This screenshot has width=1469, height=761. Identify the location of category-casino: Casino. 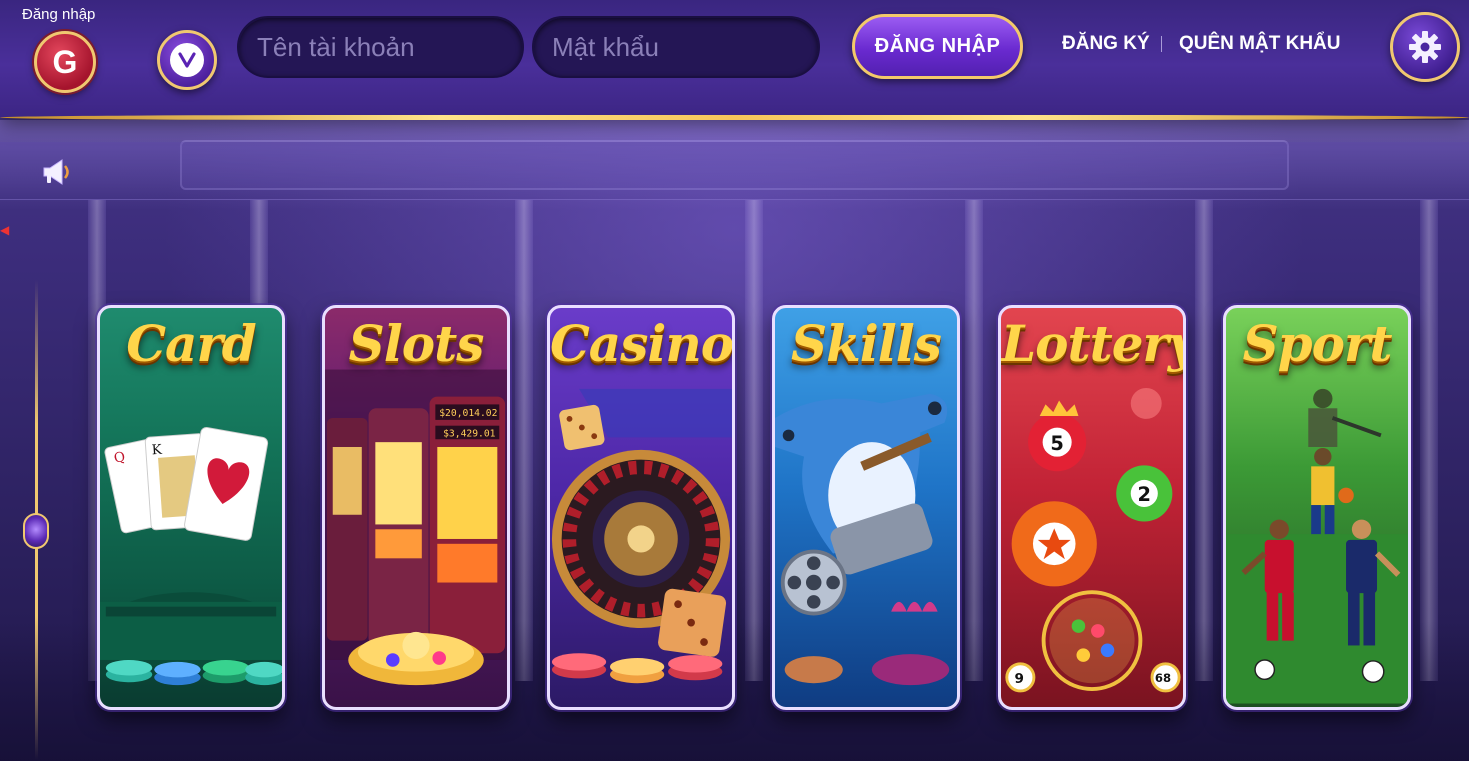
(641, 507).